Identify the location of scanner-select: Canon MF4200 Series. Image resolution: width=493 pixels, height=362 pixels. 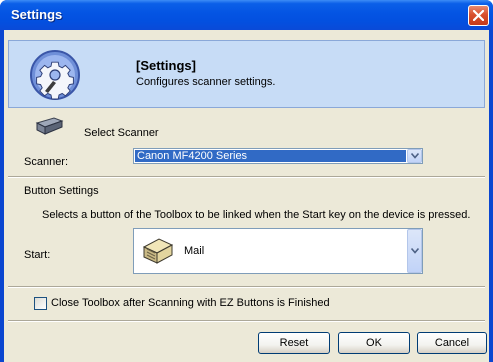
(278, 156).